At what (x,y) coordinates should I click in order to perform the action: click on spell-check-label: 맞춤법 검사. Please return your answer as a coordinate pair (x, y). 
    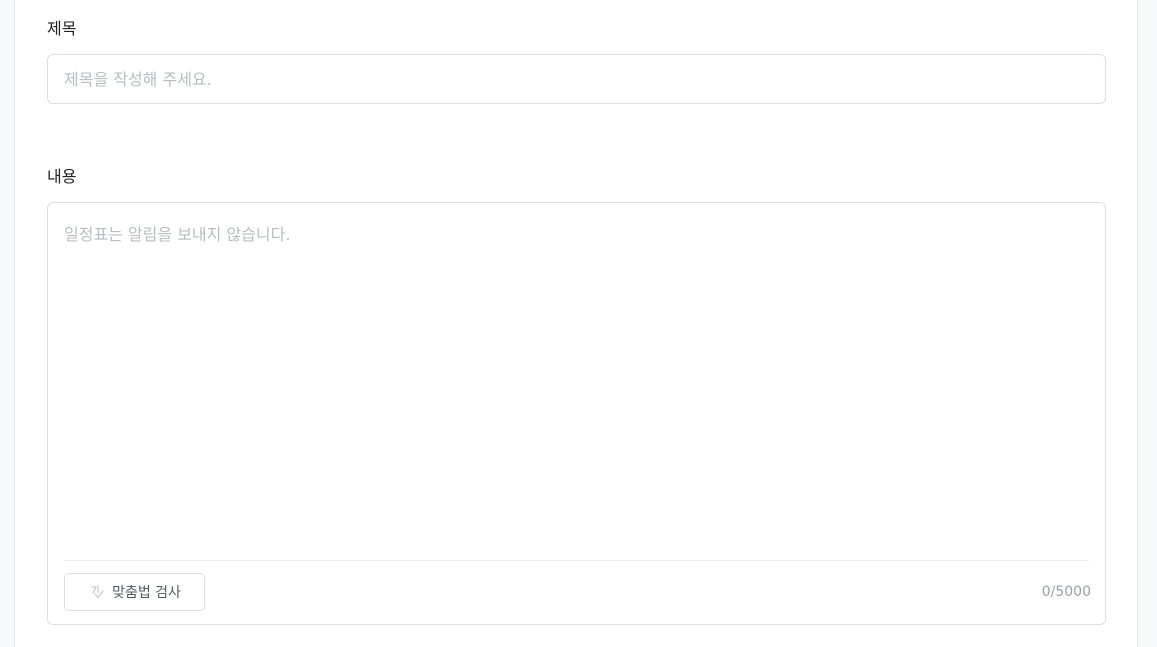
    Looking at the image, I should click on (146, 593).